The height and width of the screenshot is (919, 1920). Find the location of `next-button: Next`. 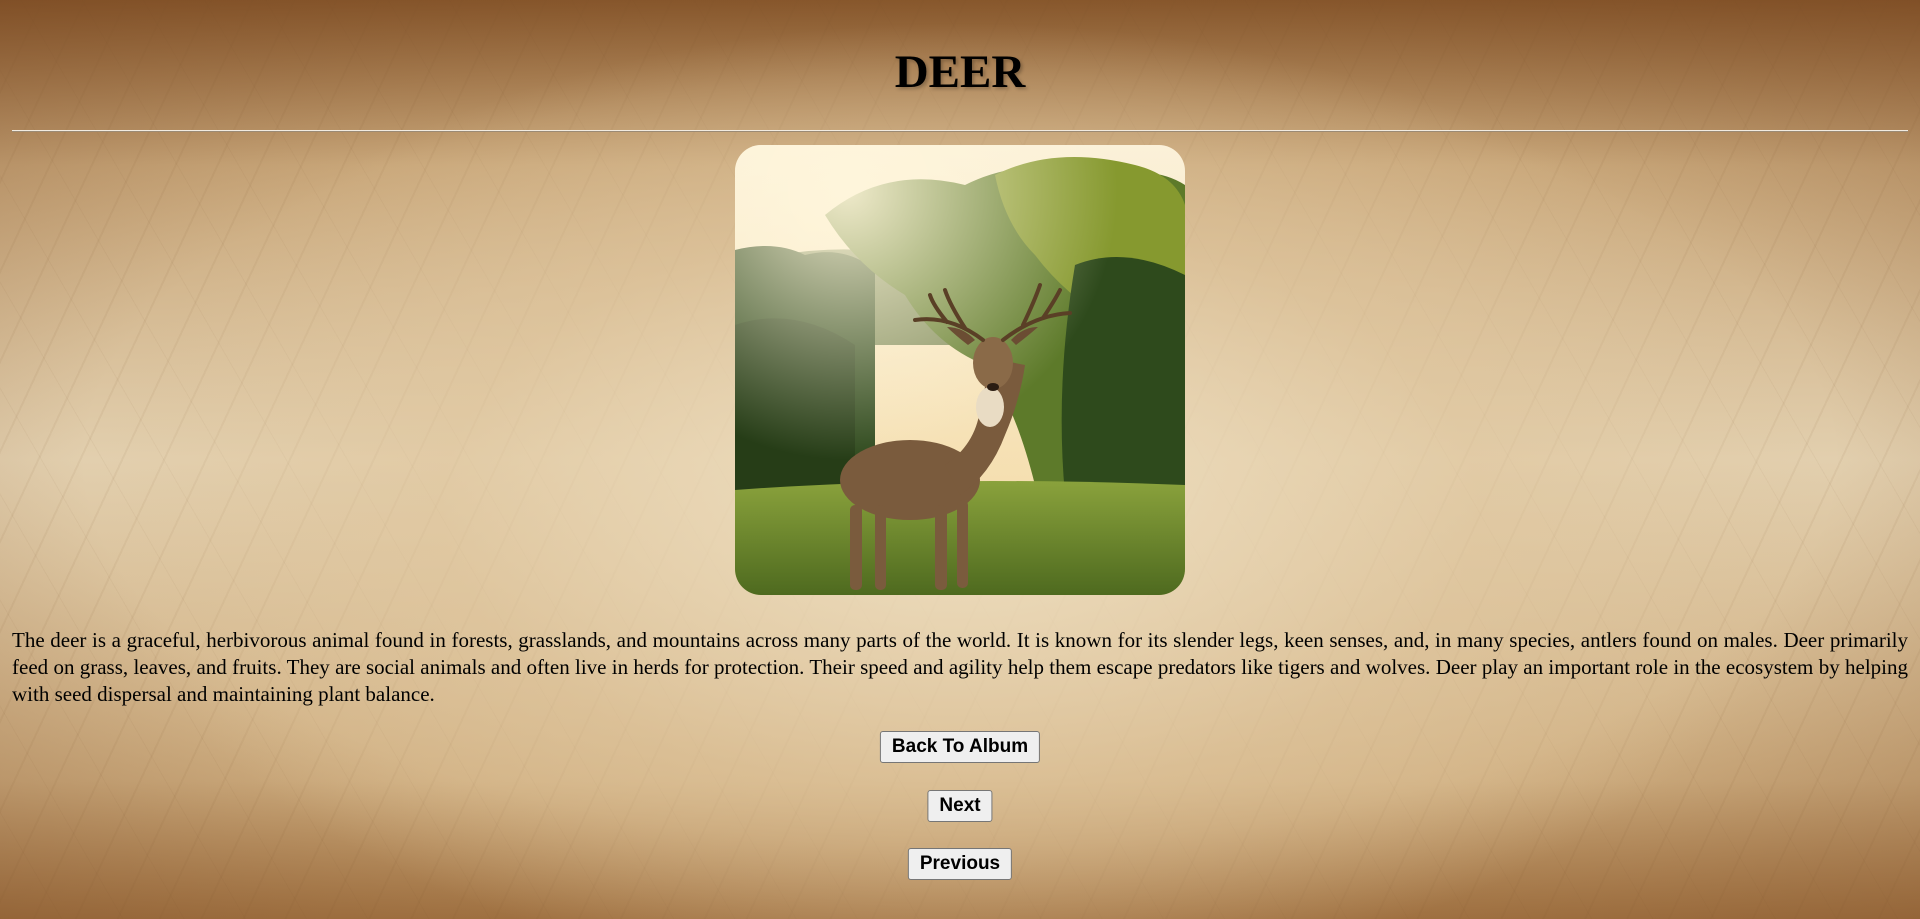

next-button: Next is located at coordinates (960, 806).